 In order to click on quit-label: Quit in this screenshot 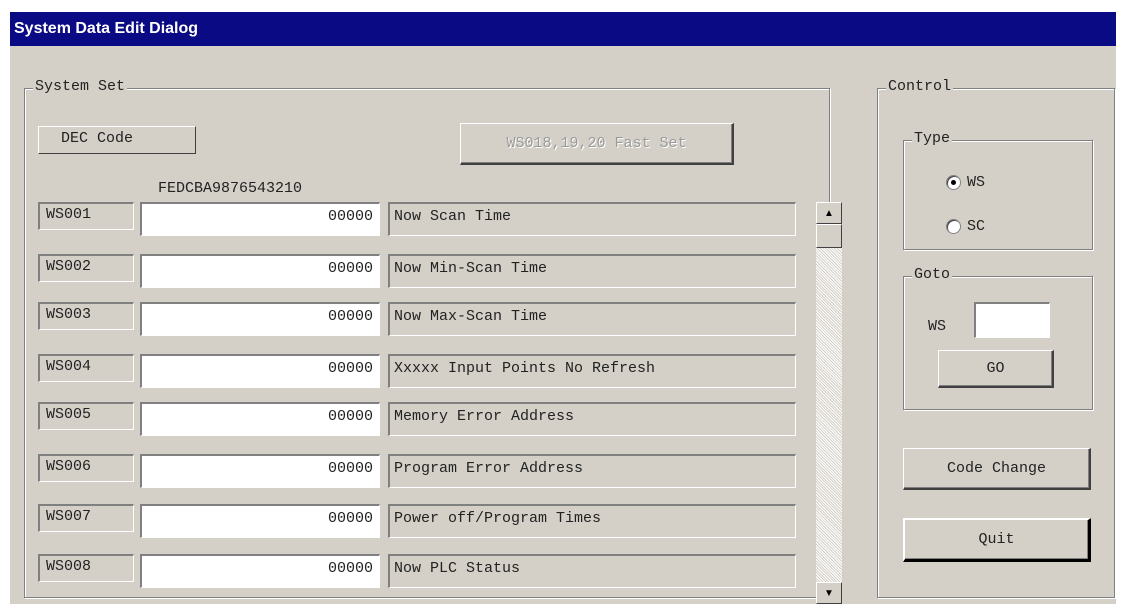, I will do `click(996, 539)`.